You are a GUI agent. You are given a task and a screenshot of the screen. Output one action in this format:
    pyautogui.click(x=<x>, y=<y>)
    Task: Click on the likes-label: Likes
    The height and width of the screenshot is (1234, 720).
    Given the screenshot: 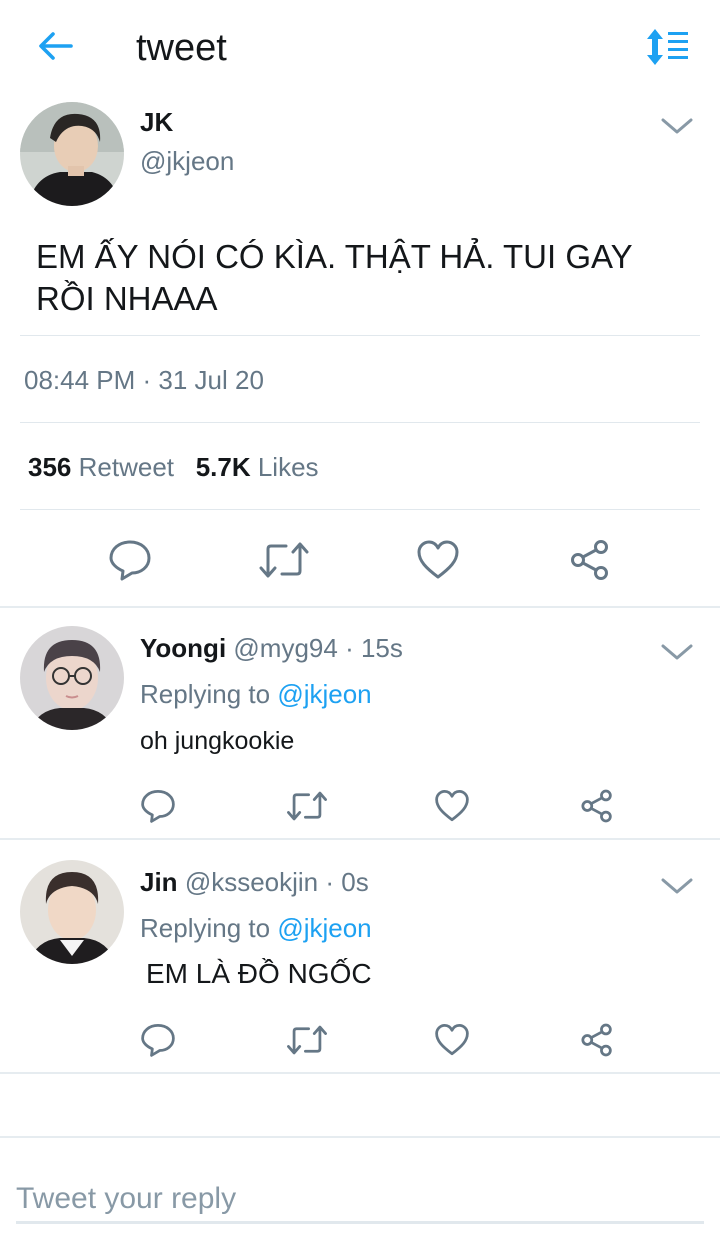 What is the action you would take?
    pyautogui.click(x=288, y=467)
    